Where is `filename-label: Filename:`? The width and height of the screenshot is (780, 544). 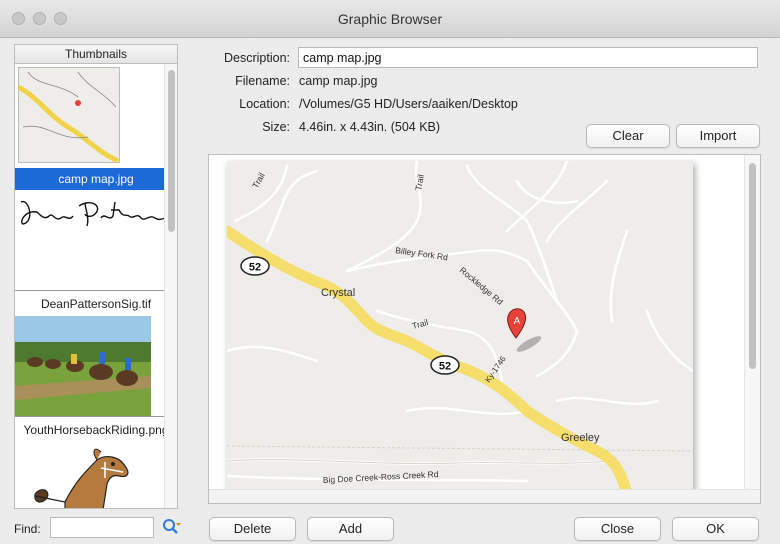 filename-label: Filename: is located at coordinates (262, 81).